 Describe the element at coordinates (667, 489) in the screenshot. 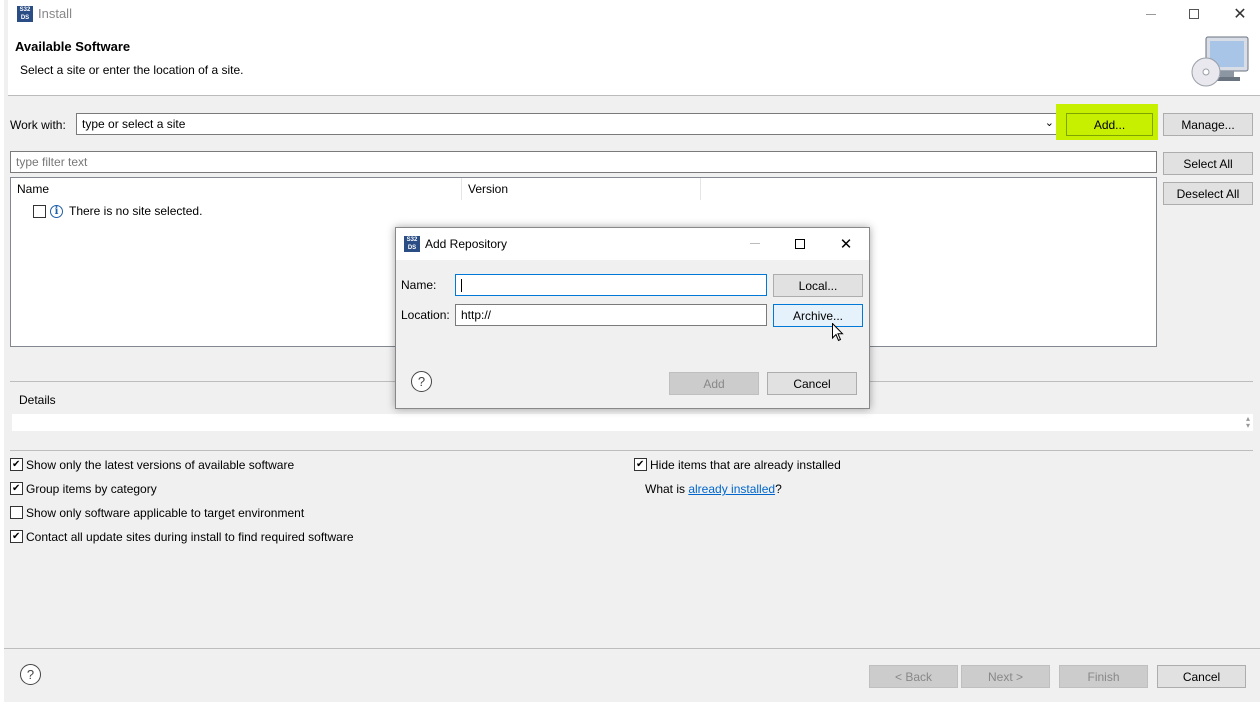

I see `what-is-prefix: What is` at that location.